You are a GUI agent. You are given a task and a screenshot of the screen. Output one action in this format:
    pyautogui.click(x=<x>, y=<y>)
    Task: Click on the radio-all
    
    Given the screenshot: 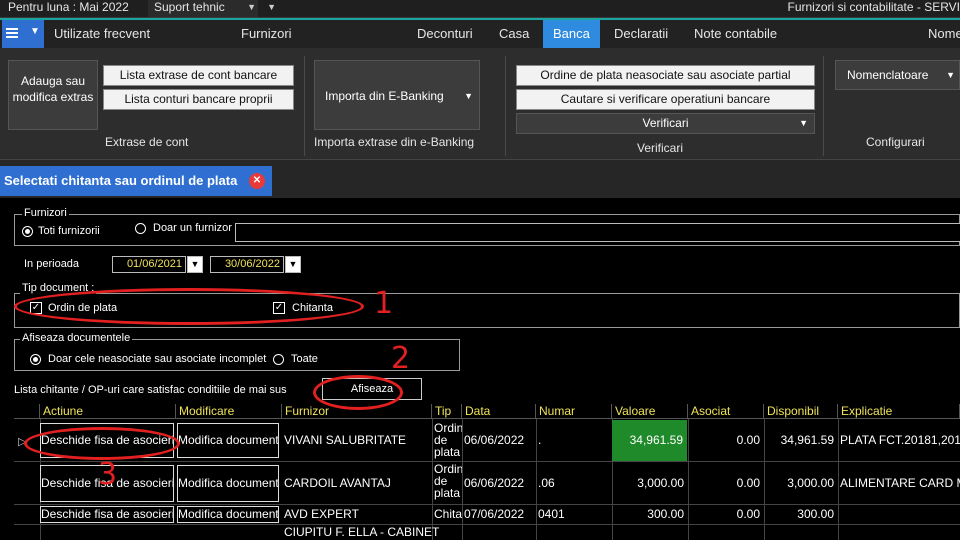 What is the action you would take?
    pyautogui.click(x=278, y=359)
    